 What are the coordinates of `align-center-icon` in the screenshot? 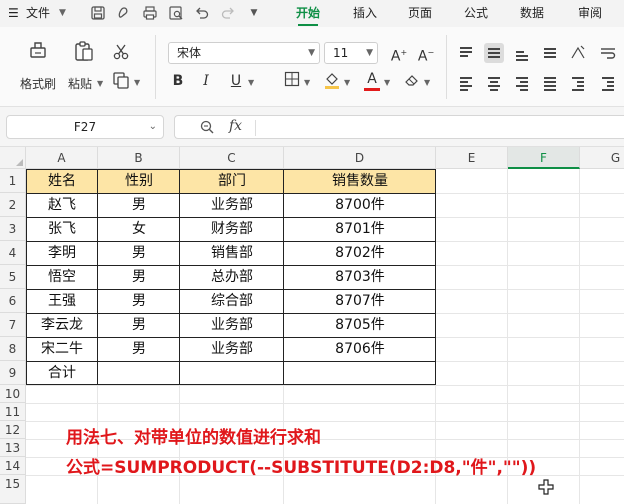 It's located at (494, 83).